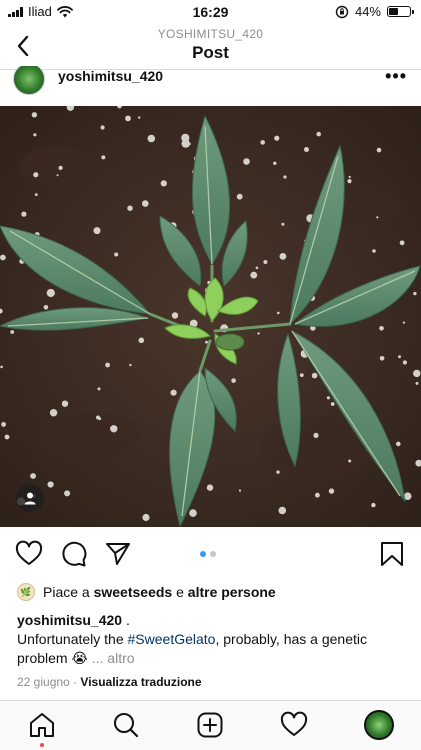 The width and height of the screenshot is (421, 750). I want to click on status-bar: Iliad 16:29 44%, so click(210, 12).